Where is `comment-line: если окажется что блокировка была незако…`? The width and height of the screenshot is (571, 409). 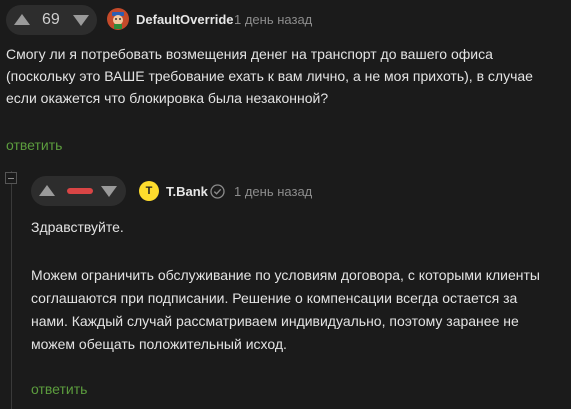
comment-line: если окажется что блокировка была незако… is located at coordinates (167, 98).